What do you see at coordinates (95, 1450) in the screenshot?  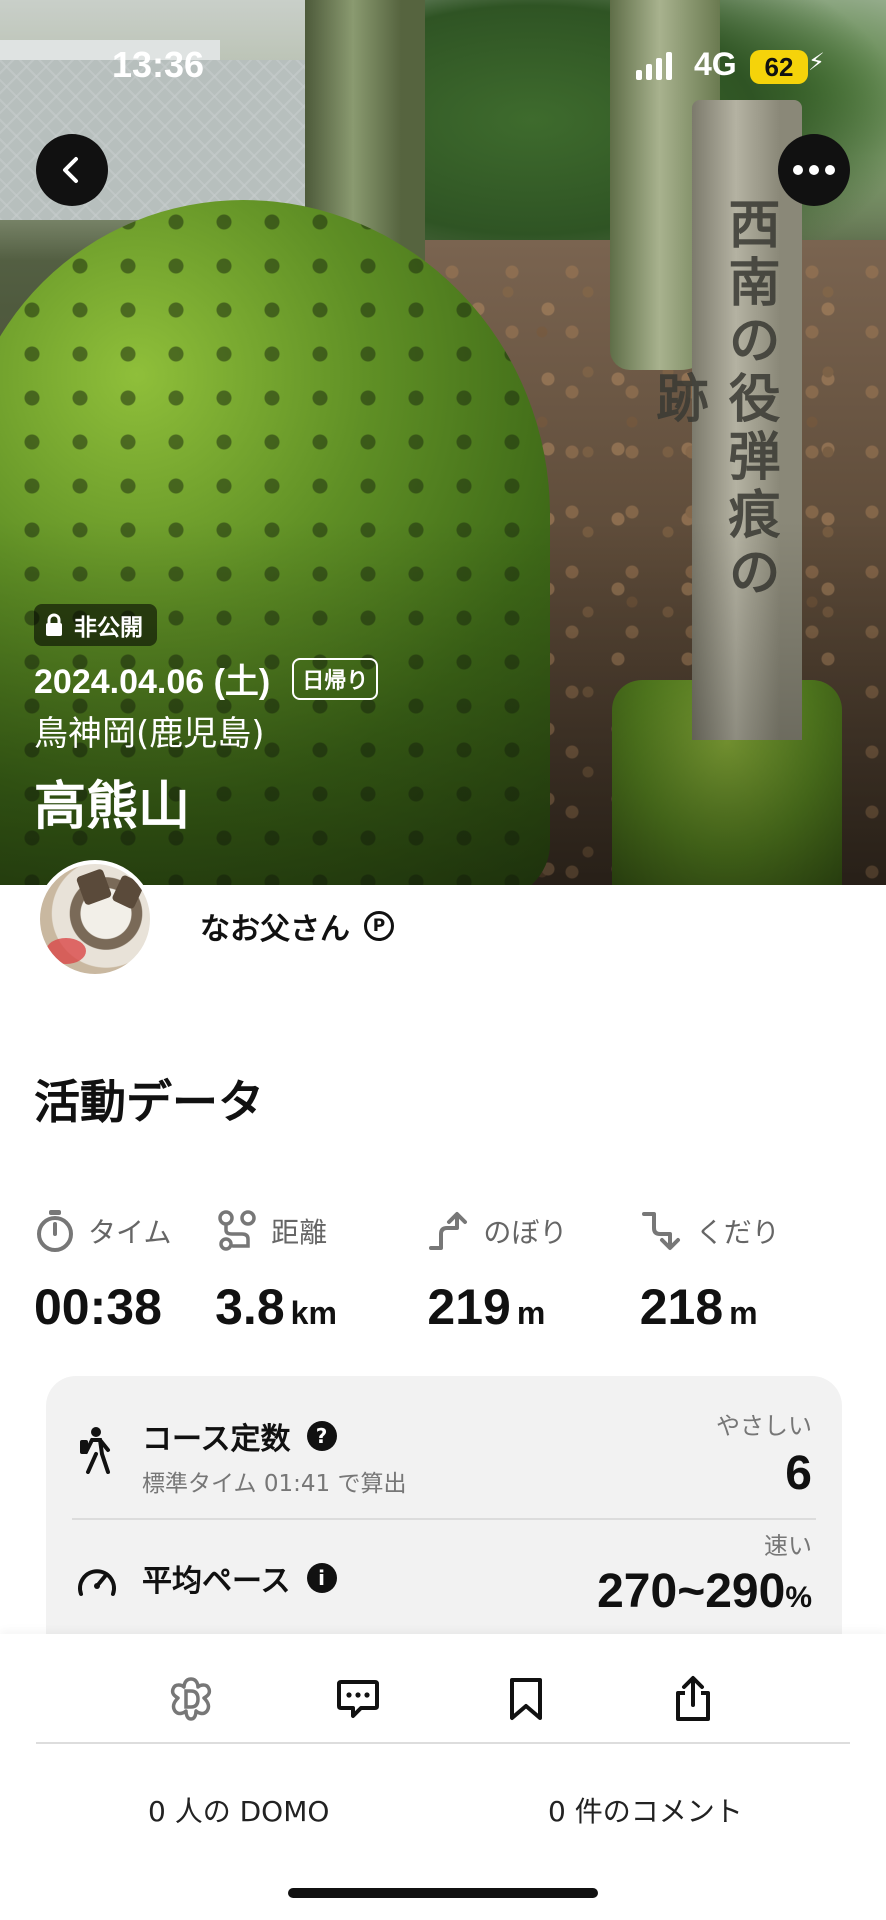 I see `hiker-icon` at bounding box center [95, 1450].